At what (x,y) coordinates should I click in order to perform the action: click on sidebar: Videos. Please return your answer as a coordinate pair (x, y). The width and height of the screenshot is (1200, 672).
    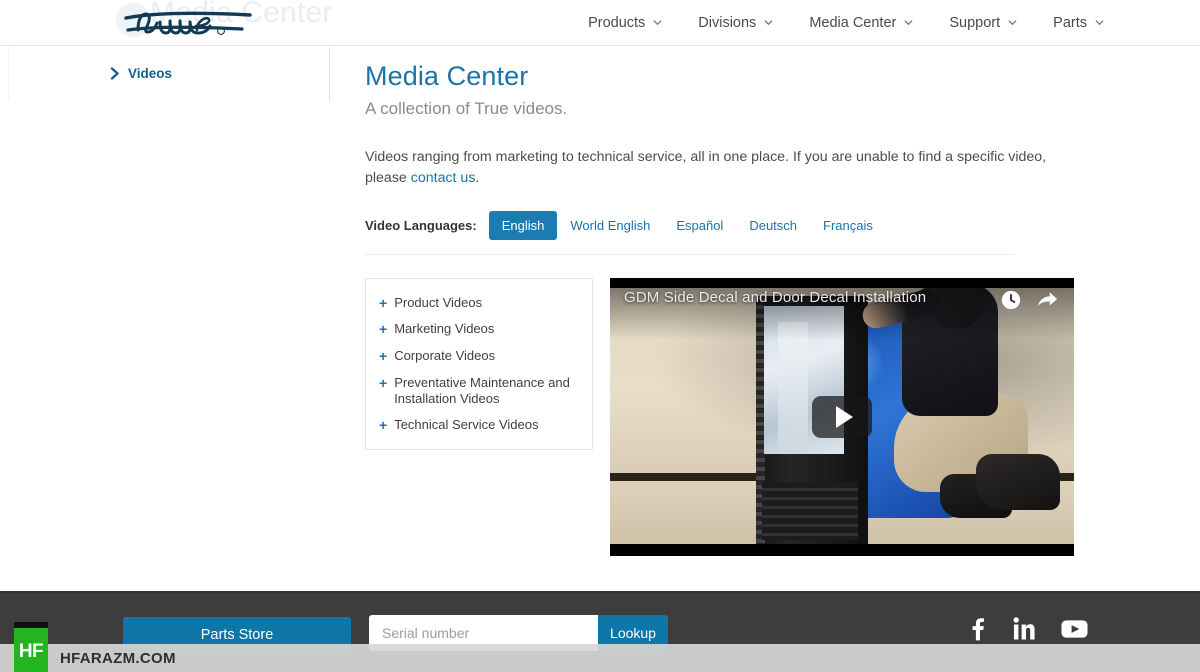
    Looking at the image, I should click on (168, 73).